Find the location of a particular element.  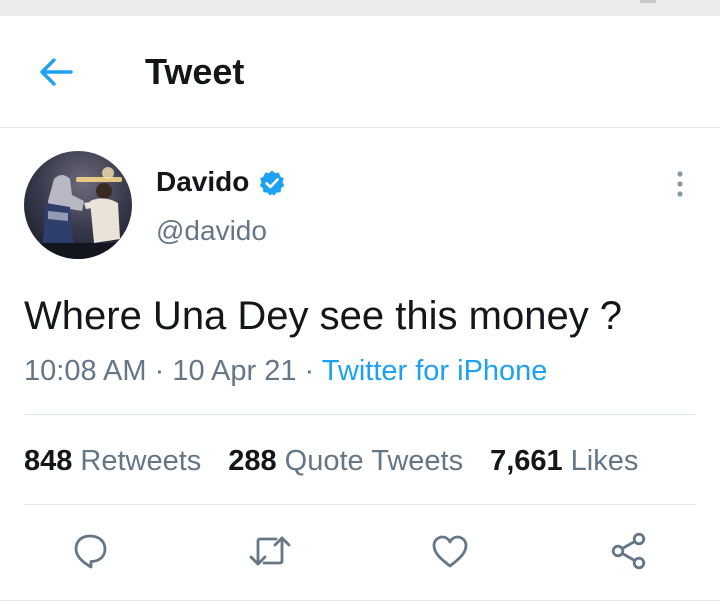

back-button is located at coordinates (56, 72).